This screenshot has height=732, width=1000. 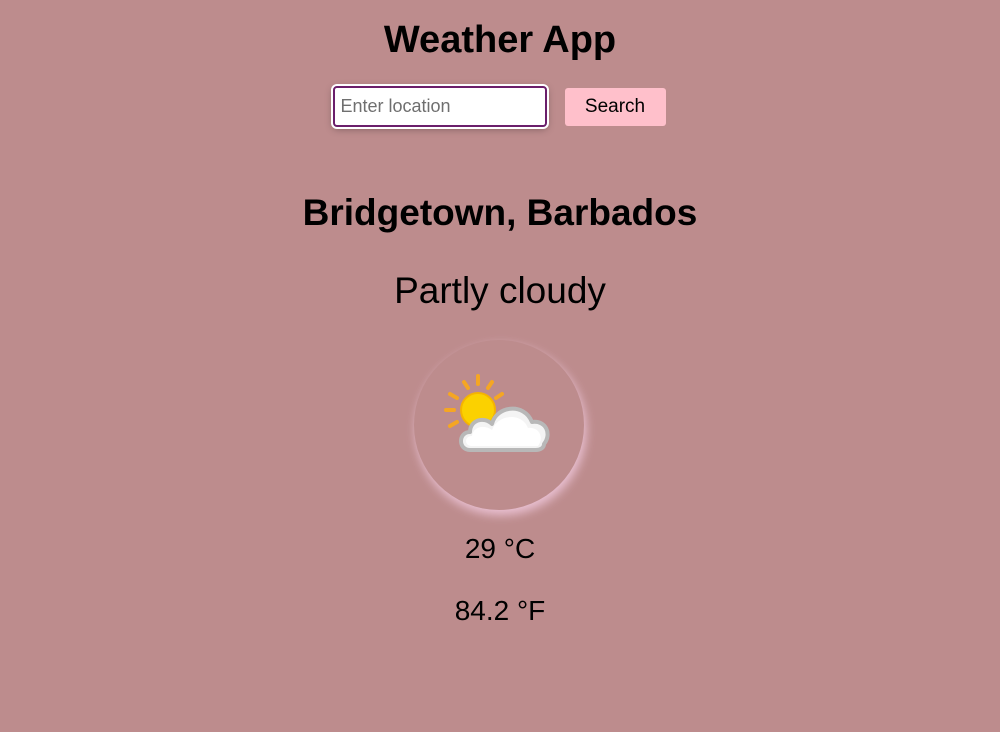 I want to click on location-name: Bridgetown, Barbados, so click(x=500, y=212).